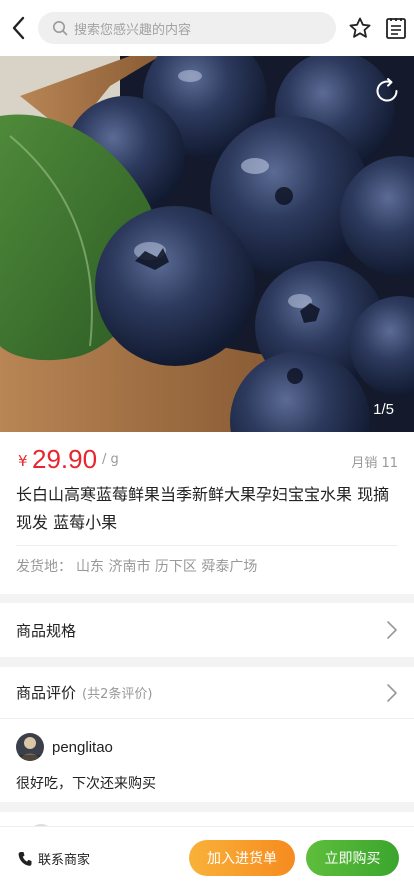  I want to click on price-unit: / g, so click(110, 459).